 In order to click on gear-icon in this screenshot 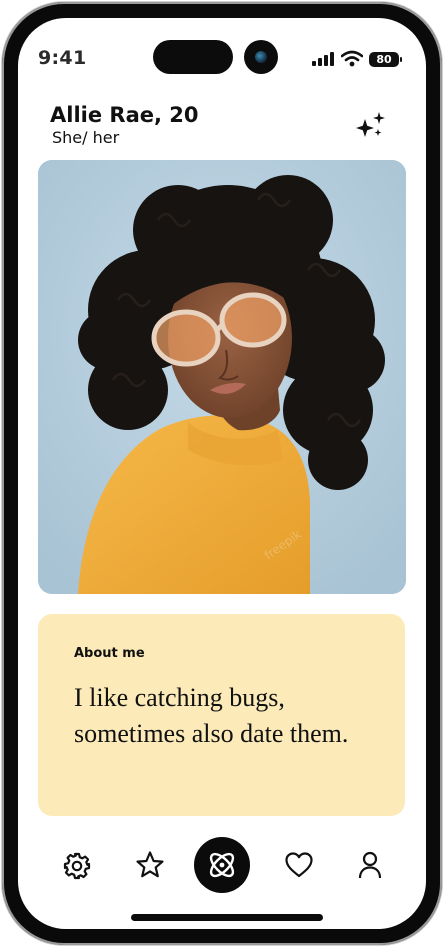, I will do `click(77, 866)`.